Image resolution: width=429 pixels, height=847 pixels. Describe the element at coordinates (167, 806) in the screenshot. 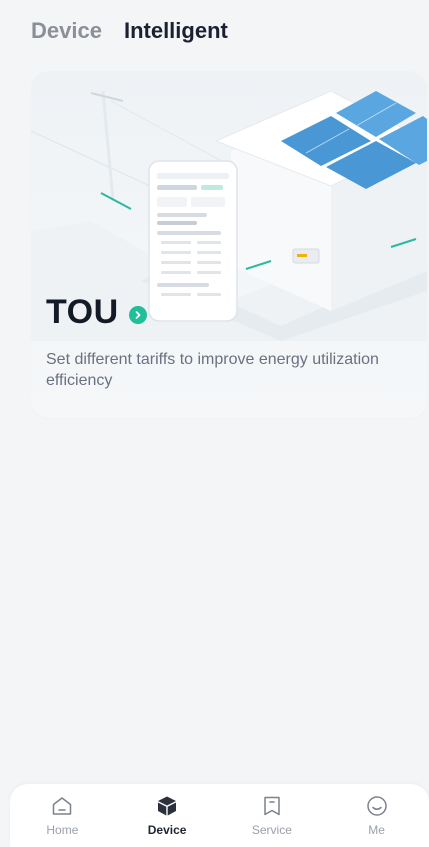

I see `cube-icon` at that location.